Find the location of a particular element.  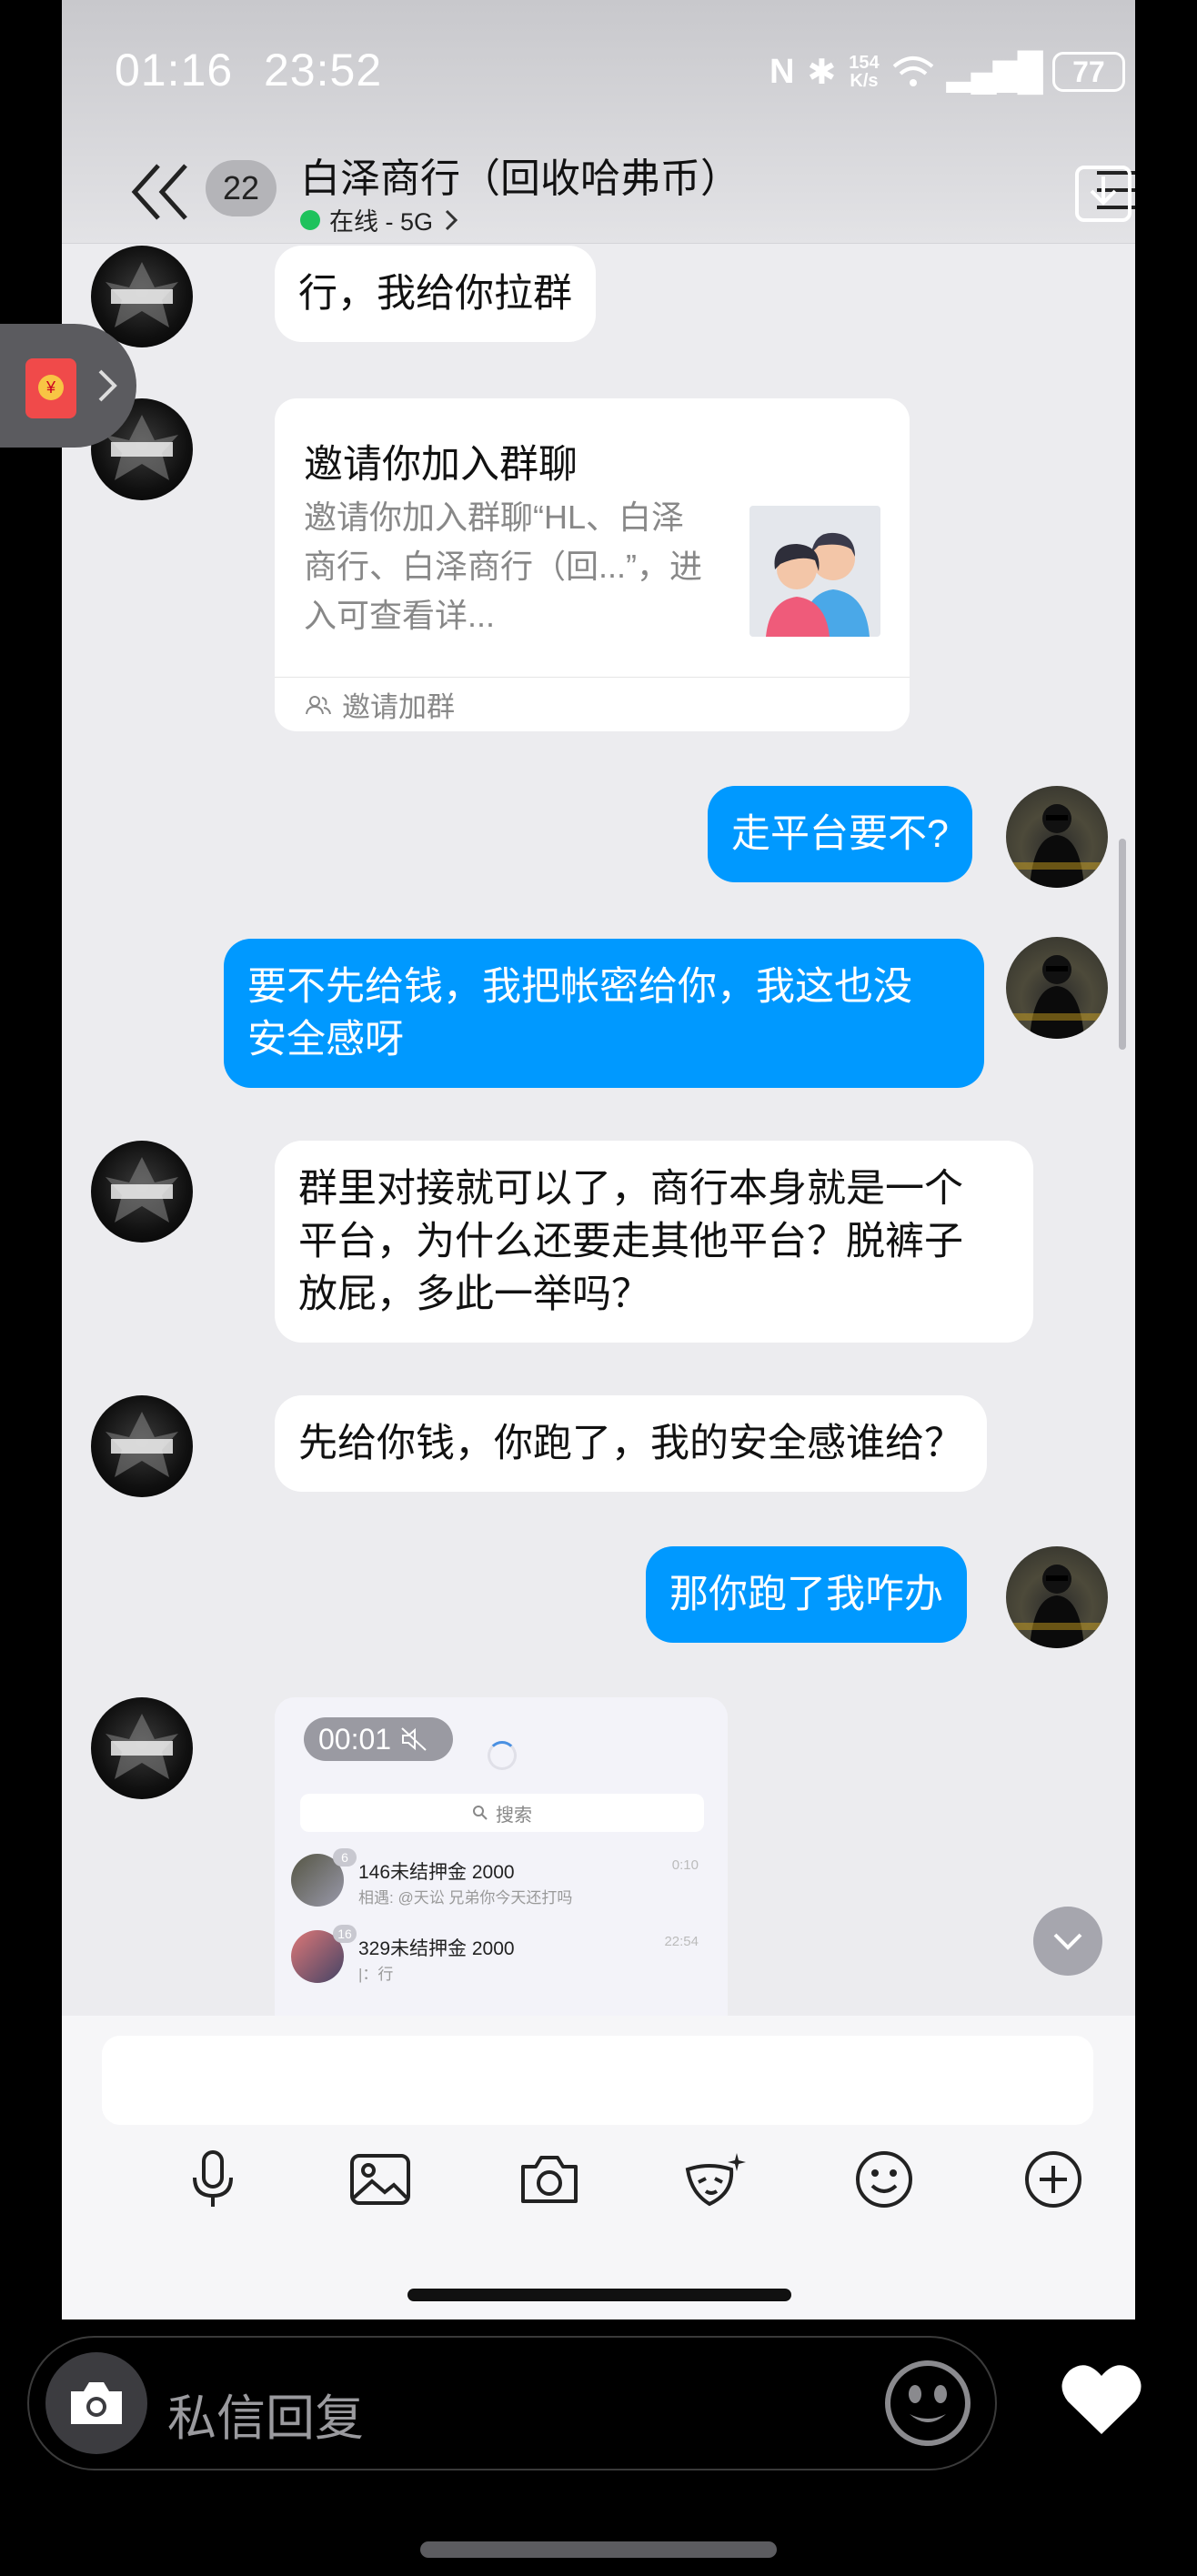

message-bubble: 先给你钱，你跑了，我的安全感谁给？ is located at coordinates (631, 1443).